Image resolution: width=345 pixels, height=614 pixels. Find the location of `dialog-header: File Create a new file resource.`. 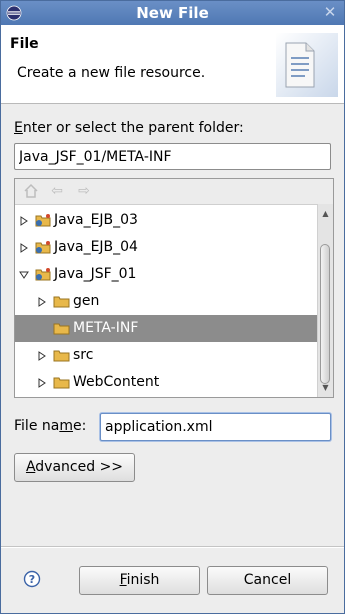

dialog-header: File Create a new file resource. is located at coordinates (172, 64).